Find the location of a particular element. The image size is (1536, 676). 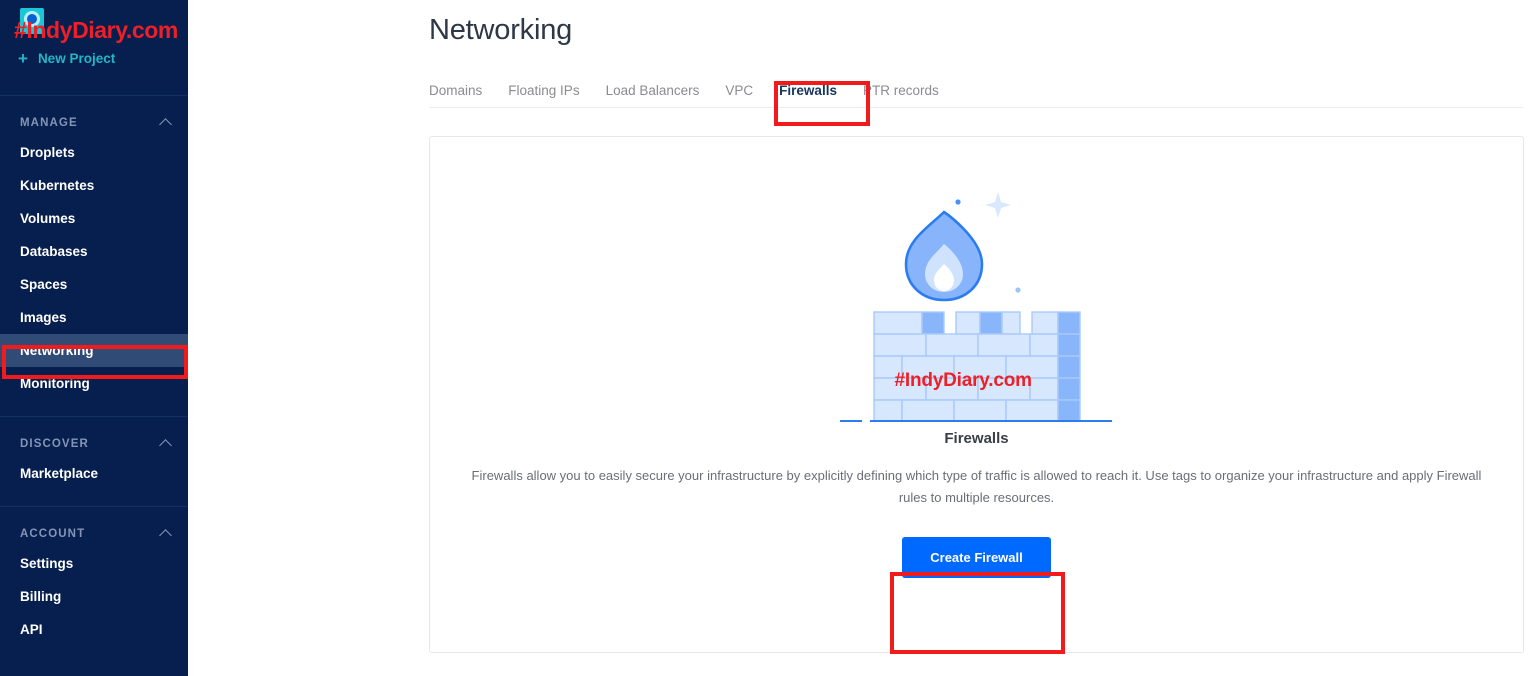

sidebar-item-label: Databases is located at coordinates (54, 251).